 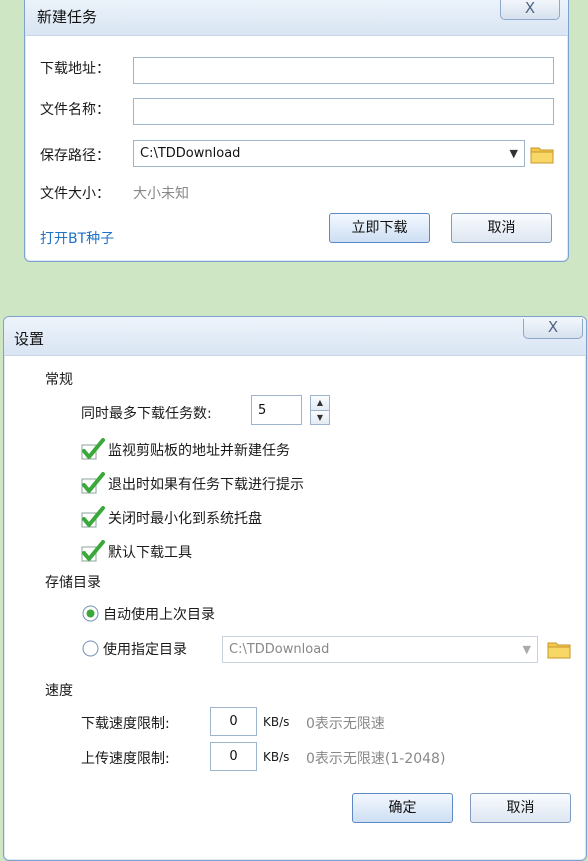 What do you see at coordinates (233, 721) in the screenshot?
I see `download-limit-input` at bounding box center [233, 721].